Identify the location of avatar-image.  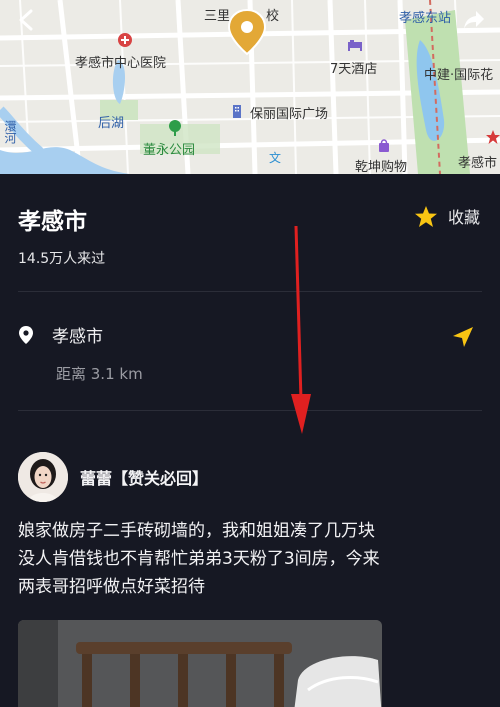
(43, 477).